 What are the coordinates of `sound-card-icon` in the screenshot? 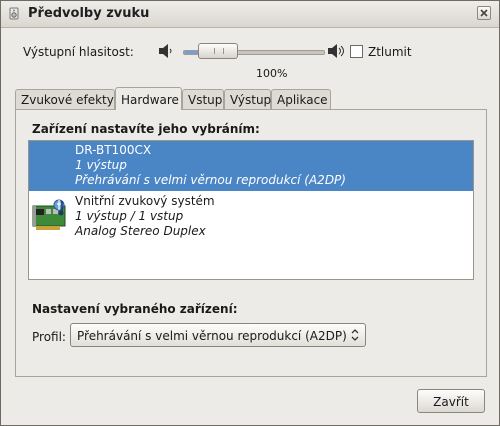 It's located at (49, 214).